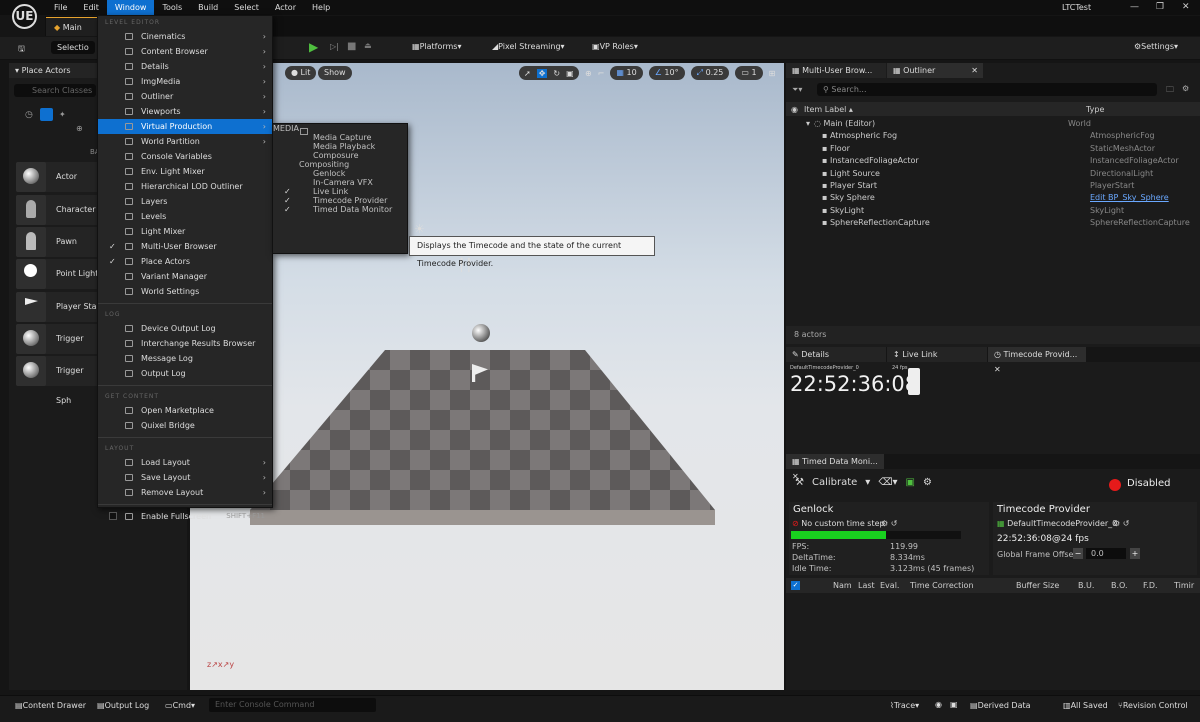 Image resolution: width=1200 pixels, height=722 pixels. I want to click on surface-snap-icon: ⌐, so click(601, 73).